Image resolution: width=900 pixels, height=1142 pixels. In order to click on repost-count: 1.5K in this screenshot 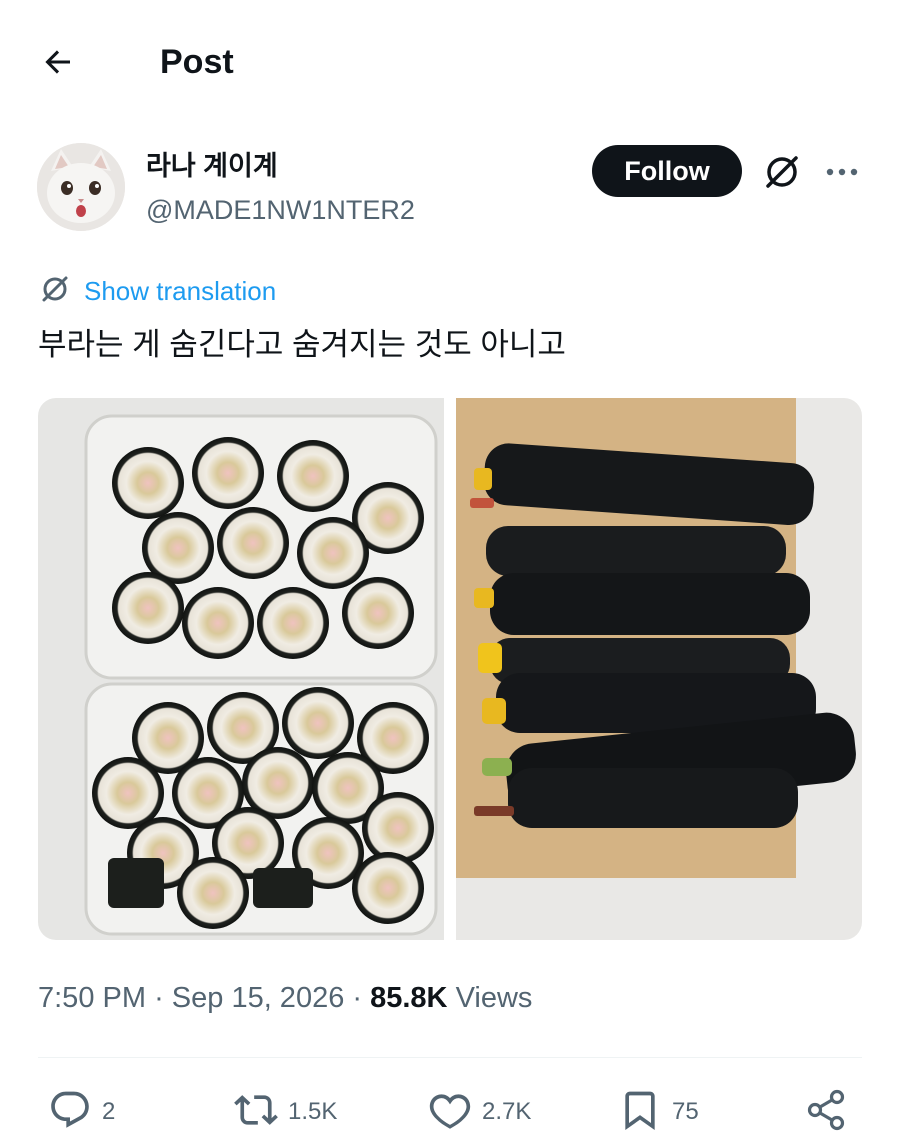, I will do `click(313, 1111)`.